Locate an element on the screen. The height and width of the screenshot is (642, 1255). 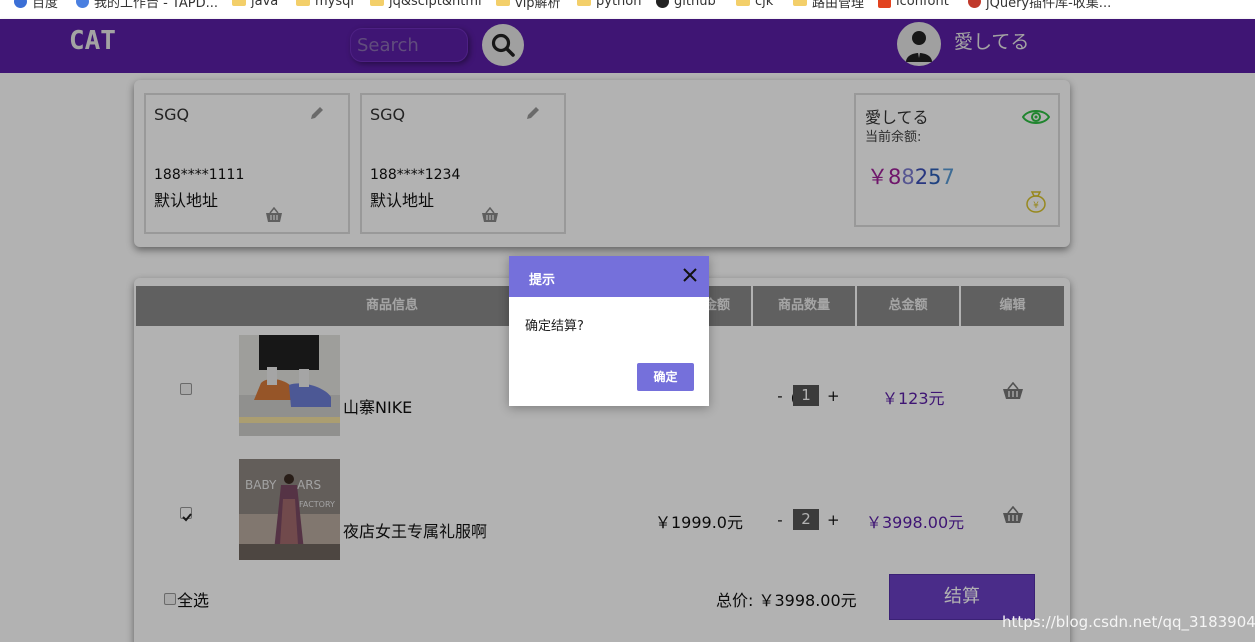
bookmark-item: github is located at coordinates (686, 5).